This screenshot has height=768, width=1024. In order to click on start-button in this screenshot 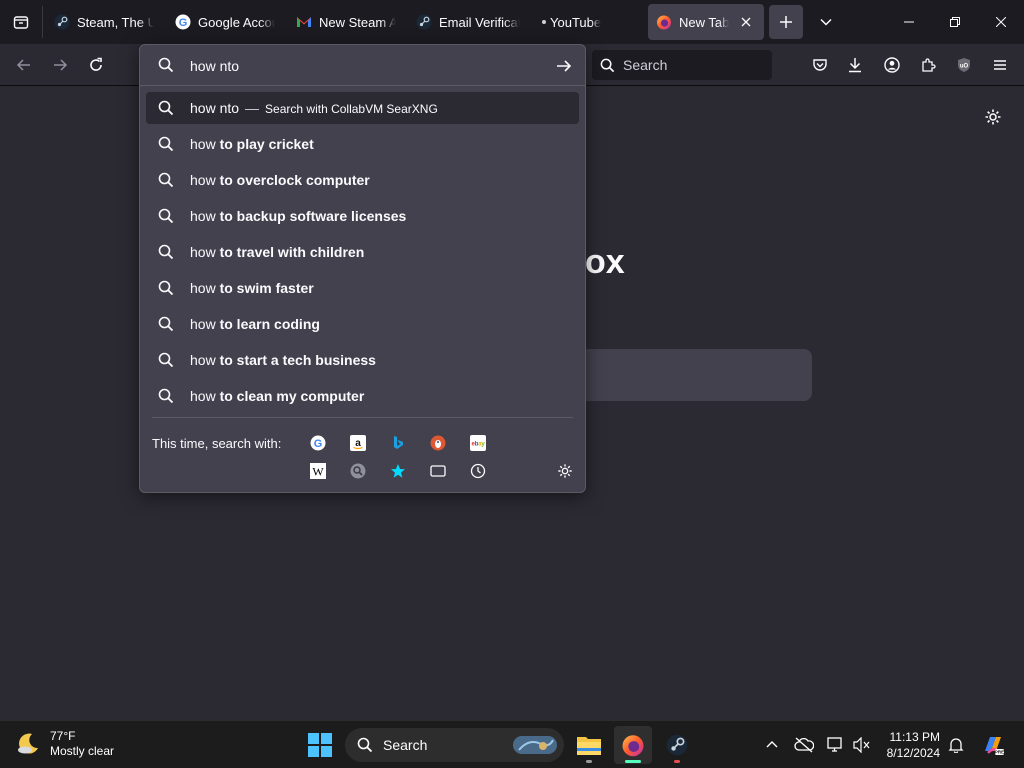, I will do `click(320, 745)`.